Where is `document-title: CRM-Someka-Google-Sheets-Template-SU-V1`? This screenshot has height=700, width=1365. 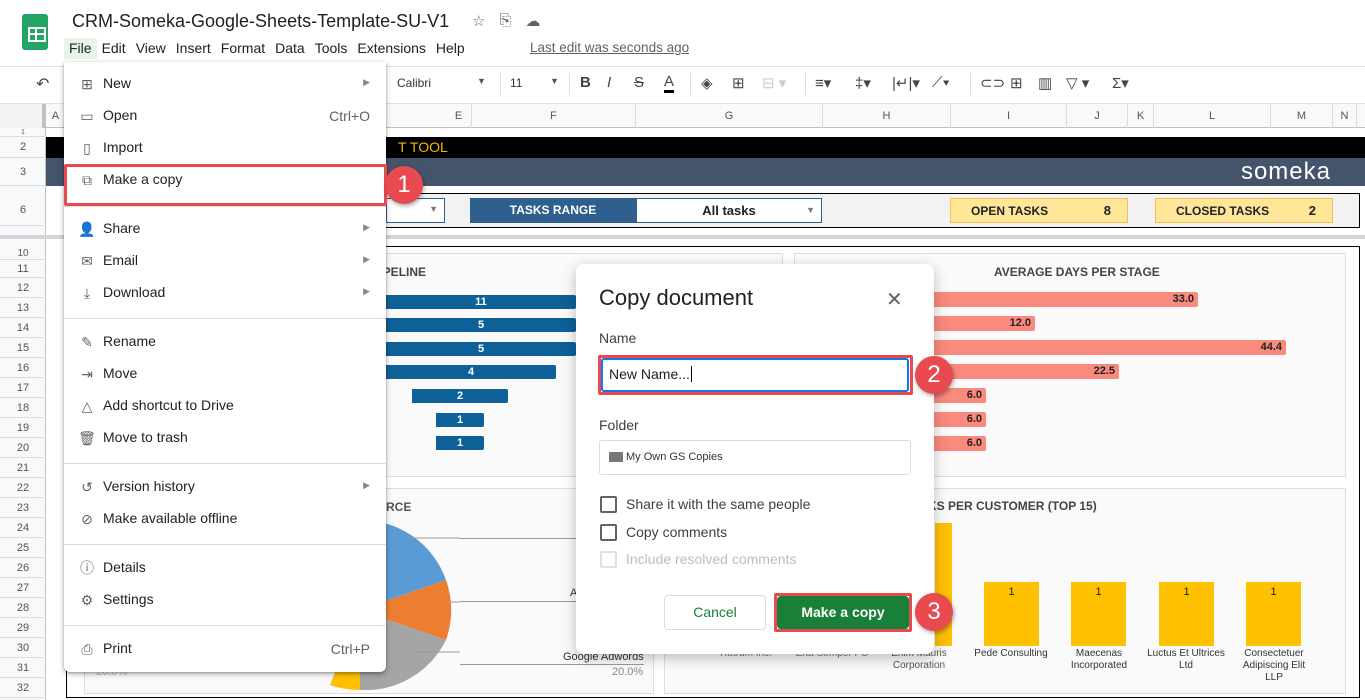 document-title: CRM-Someka-Google-Sheets-Template-SU-V1 is located at coordinates (260, 21).